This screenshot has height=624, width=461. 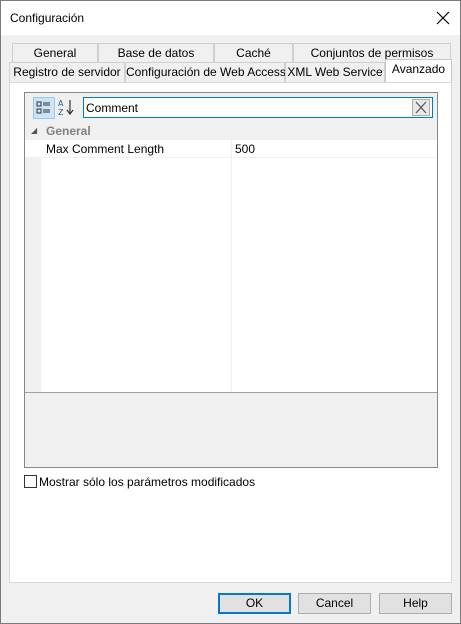 What do you see at coordinates (205, 72) in the screenshot?
I see `tab-configuracion-web-access: Configuración de Web Access` at bounding box center [205, 72].